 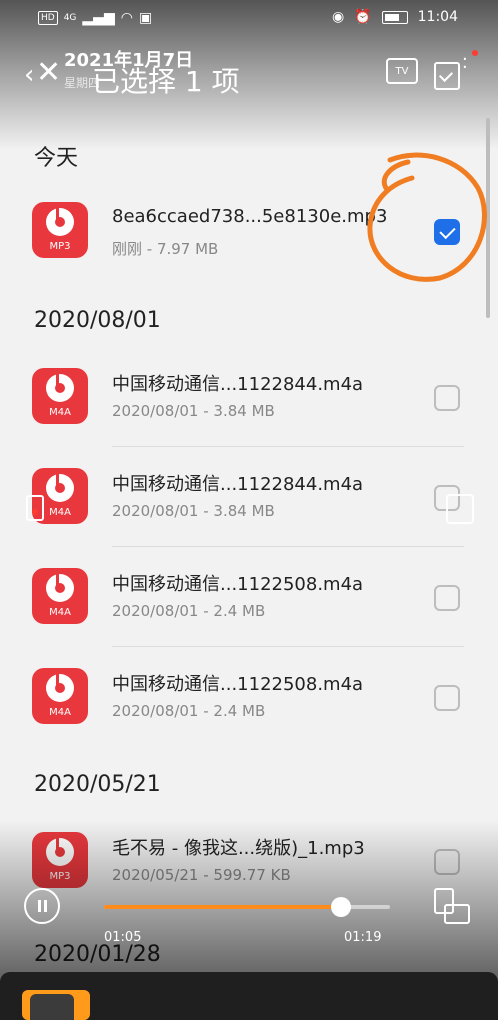 I want to click on screen-lock-icon, so click(x=36, y=509).